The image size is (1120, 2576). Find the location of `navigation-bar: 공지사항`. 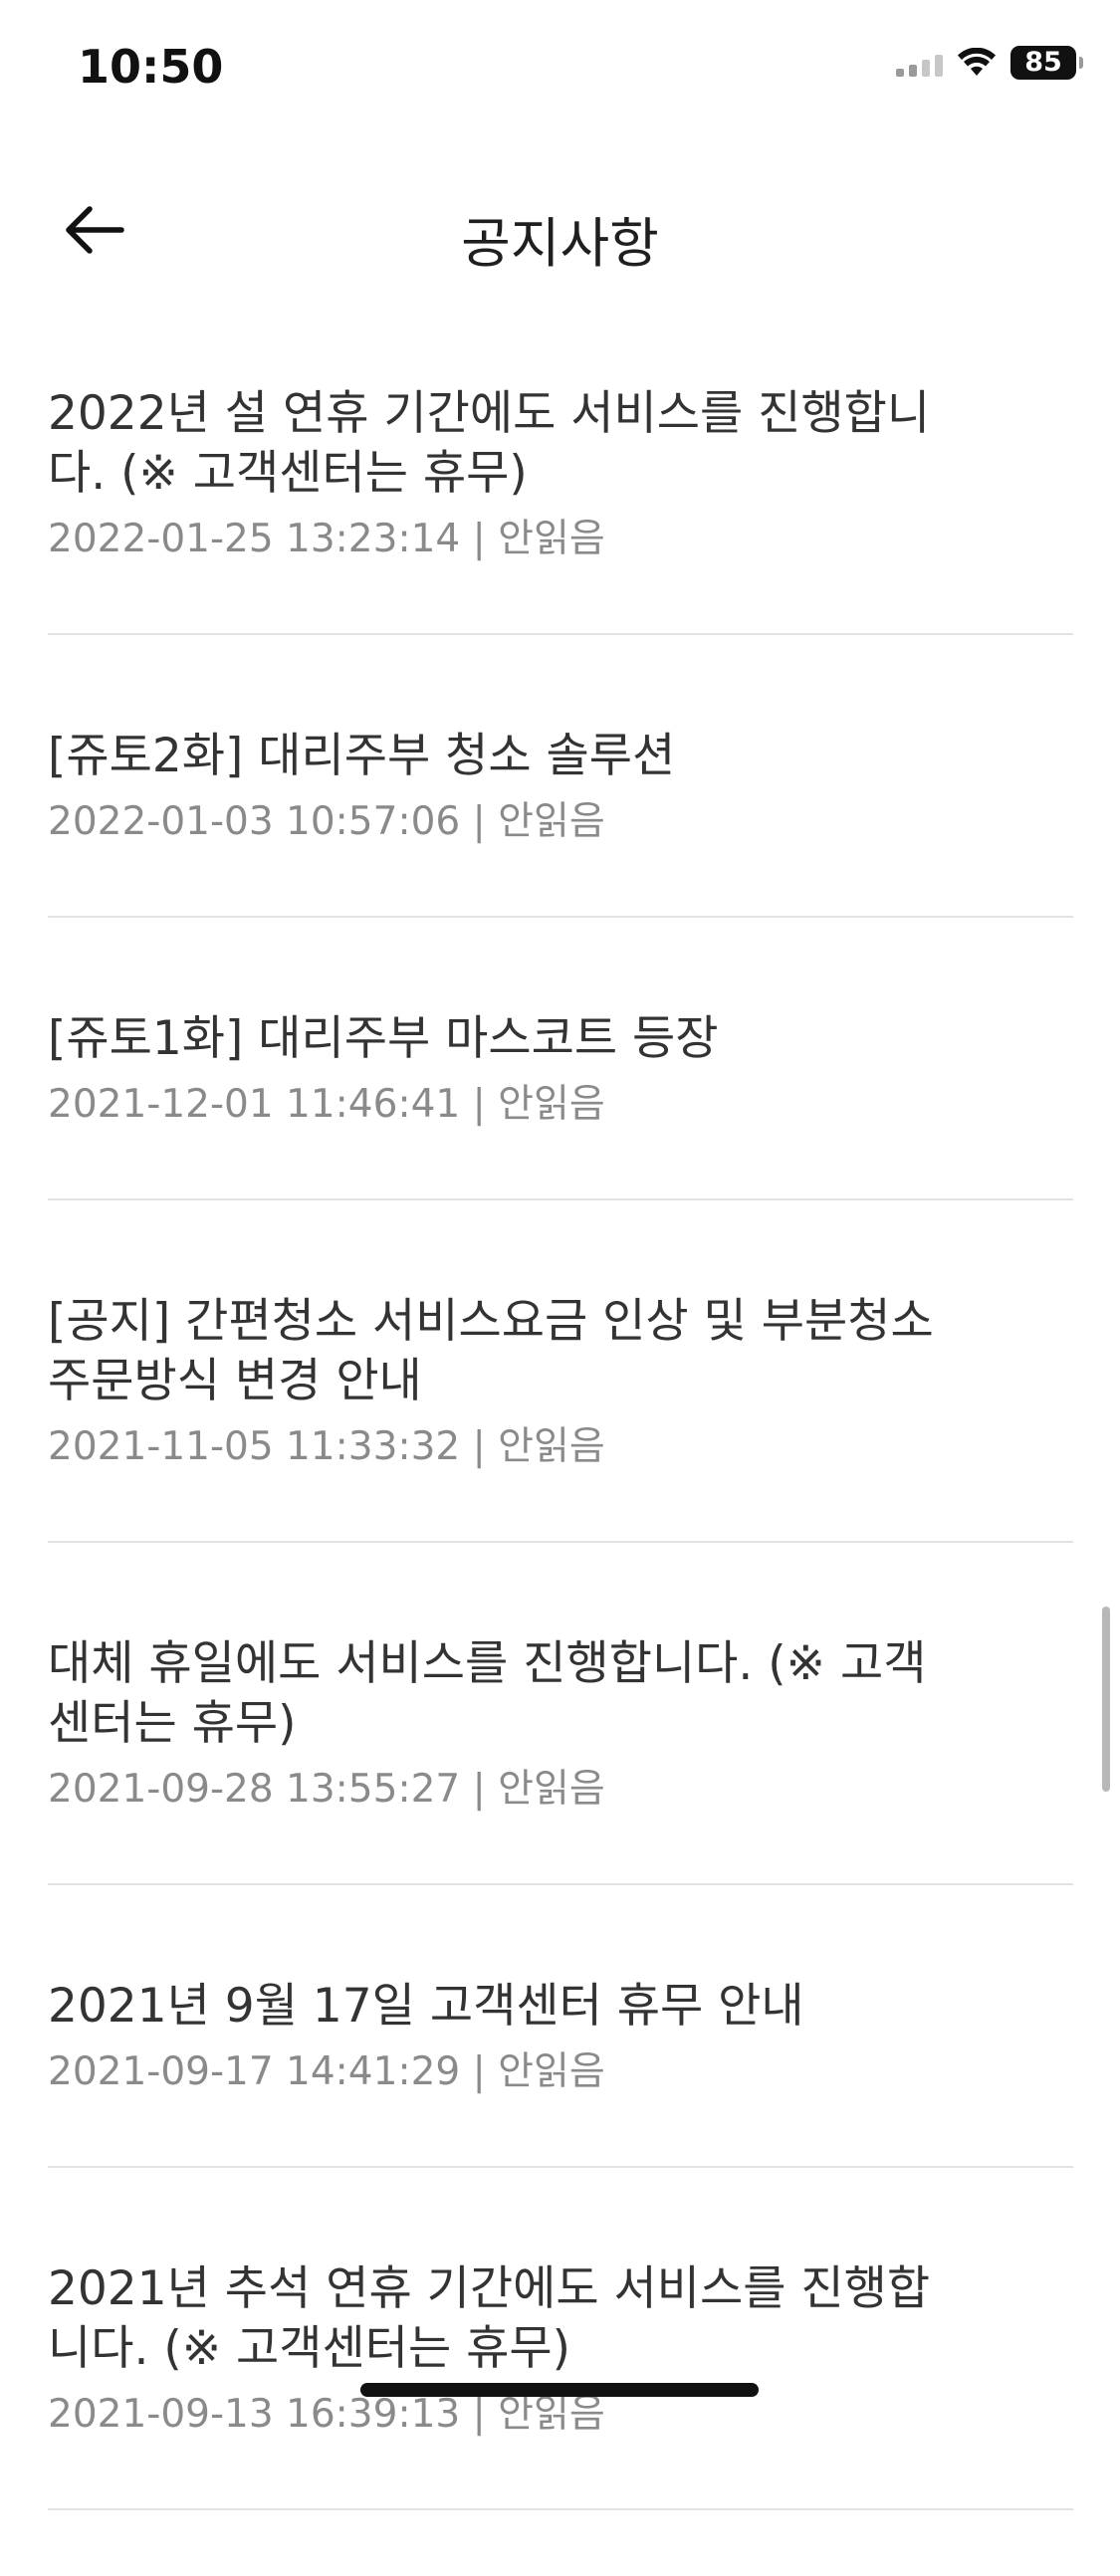

navigation-bar: 공지사항 is located at coordinates (560, 229).